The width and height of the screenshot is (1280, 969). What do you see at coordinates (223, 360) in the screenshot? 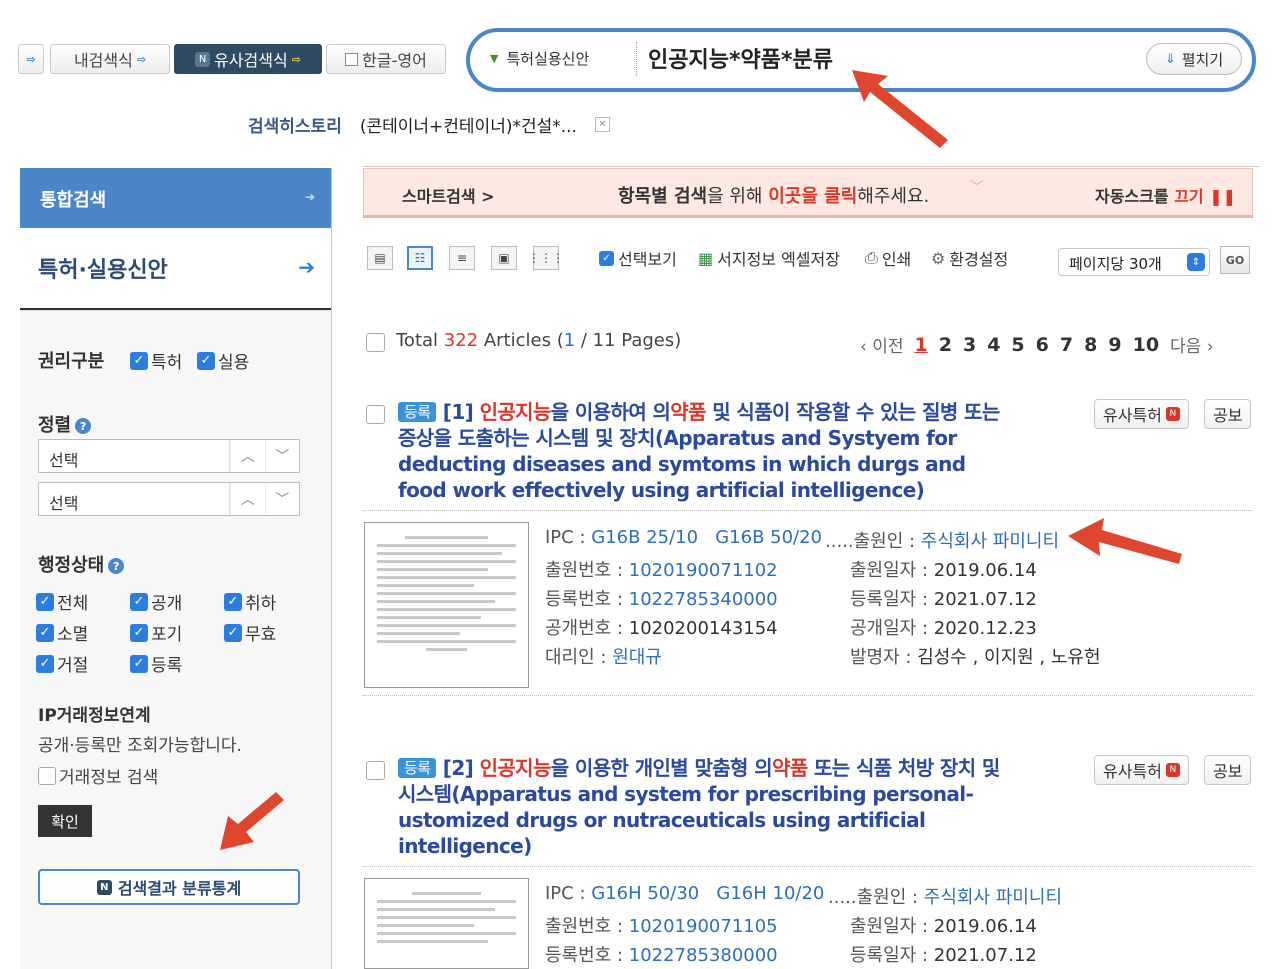
I see `rights-utility-checkbox: ✓ 실용` at bounding box center [223, 360].